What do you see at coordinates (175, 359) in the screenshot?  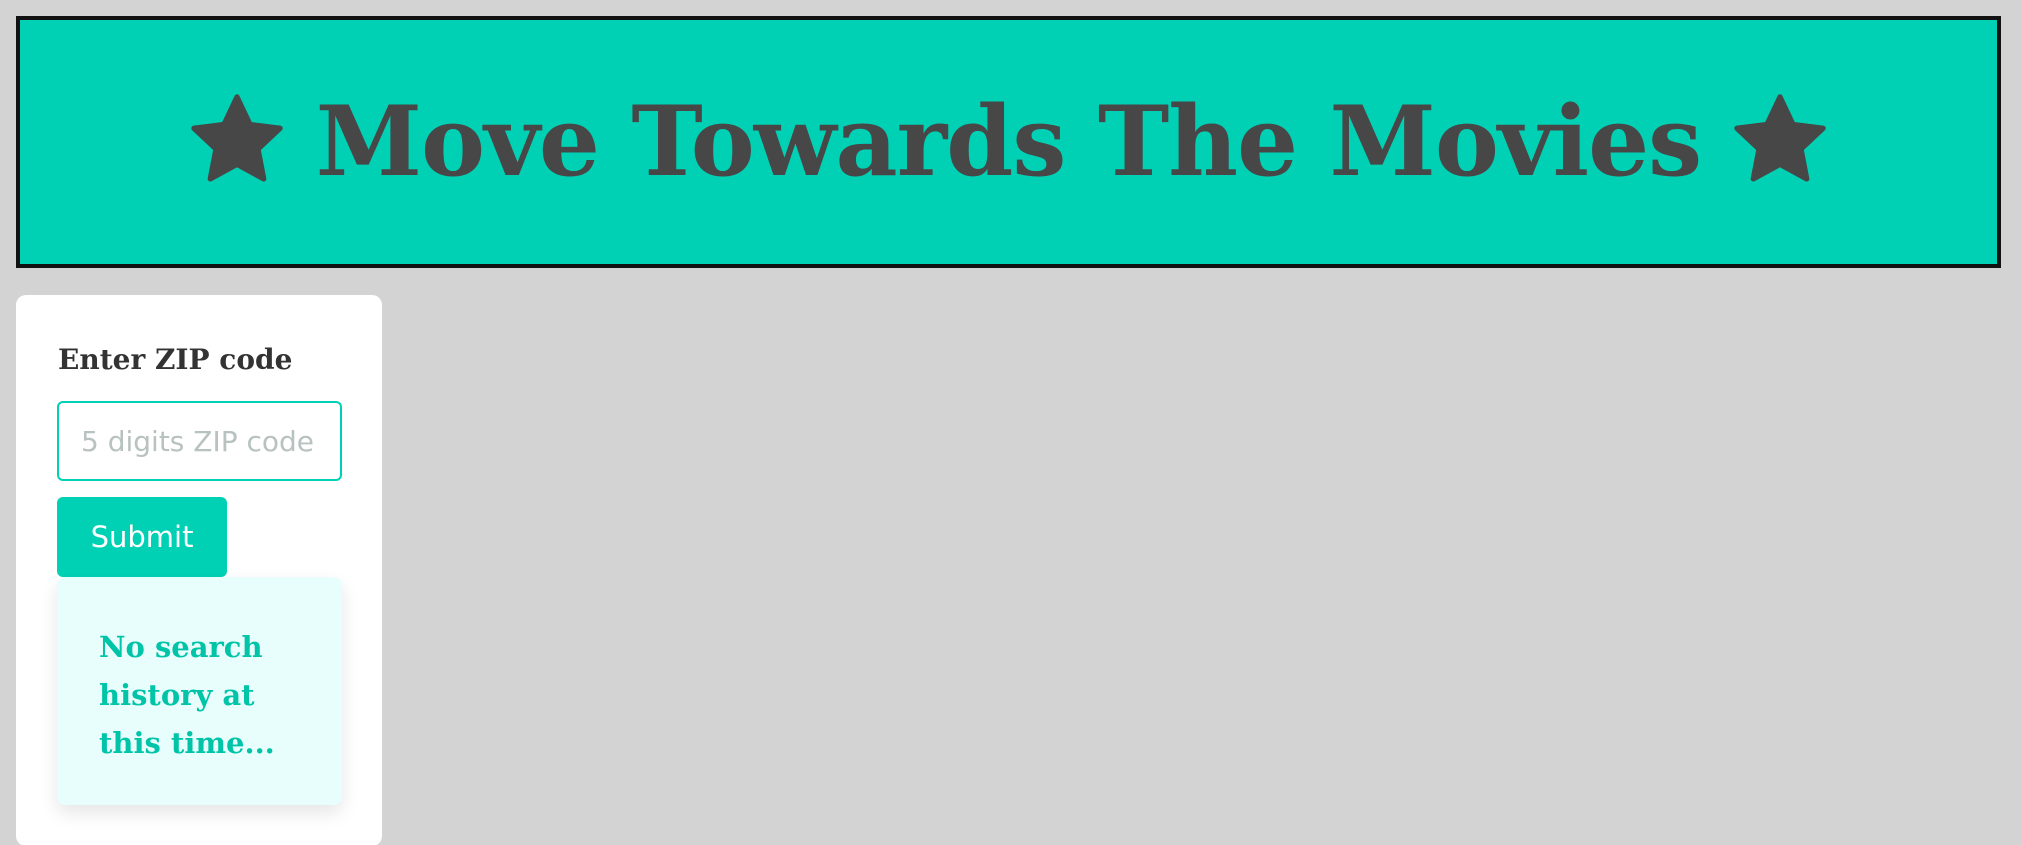 I see `zip-code-label: Enter ZIP code` at bounding box center [175, 359].